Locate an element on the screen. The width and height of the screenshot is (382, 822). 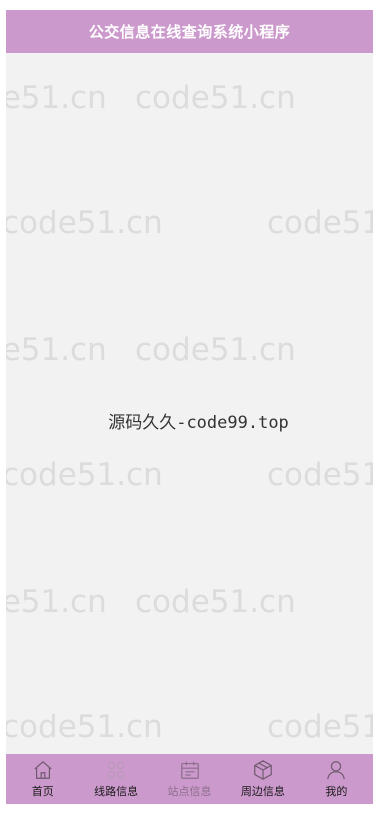
tab-bar: 首页 线路信息 站点信息 周边信息 我的 is located at coordinates (189, 779).